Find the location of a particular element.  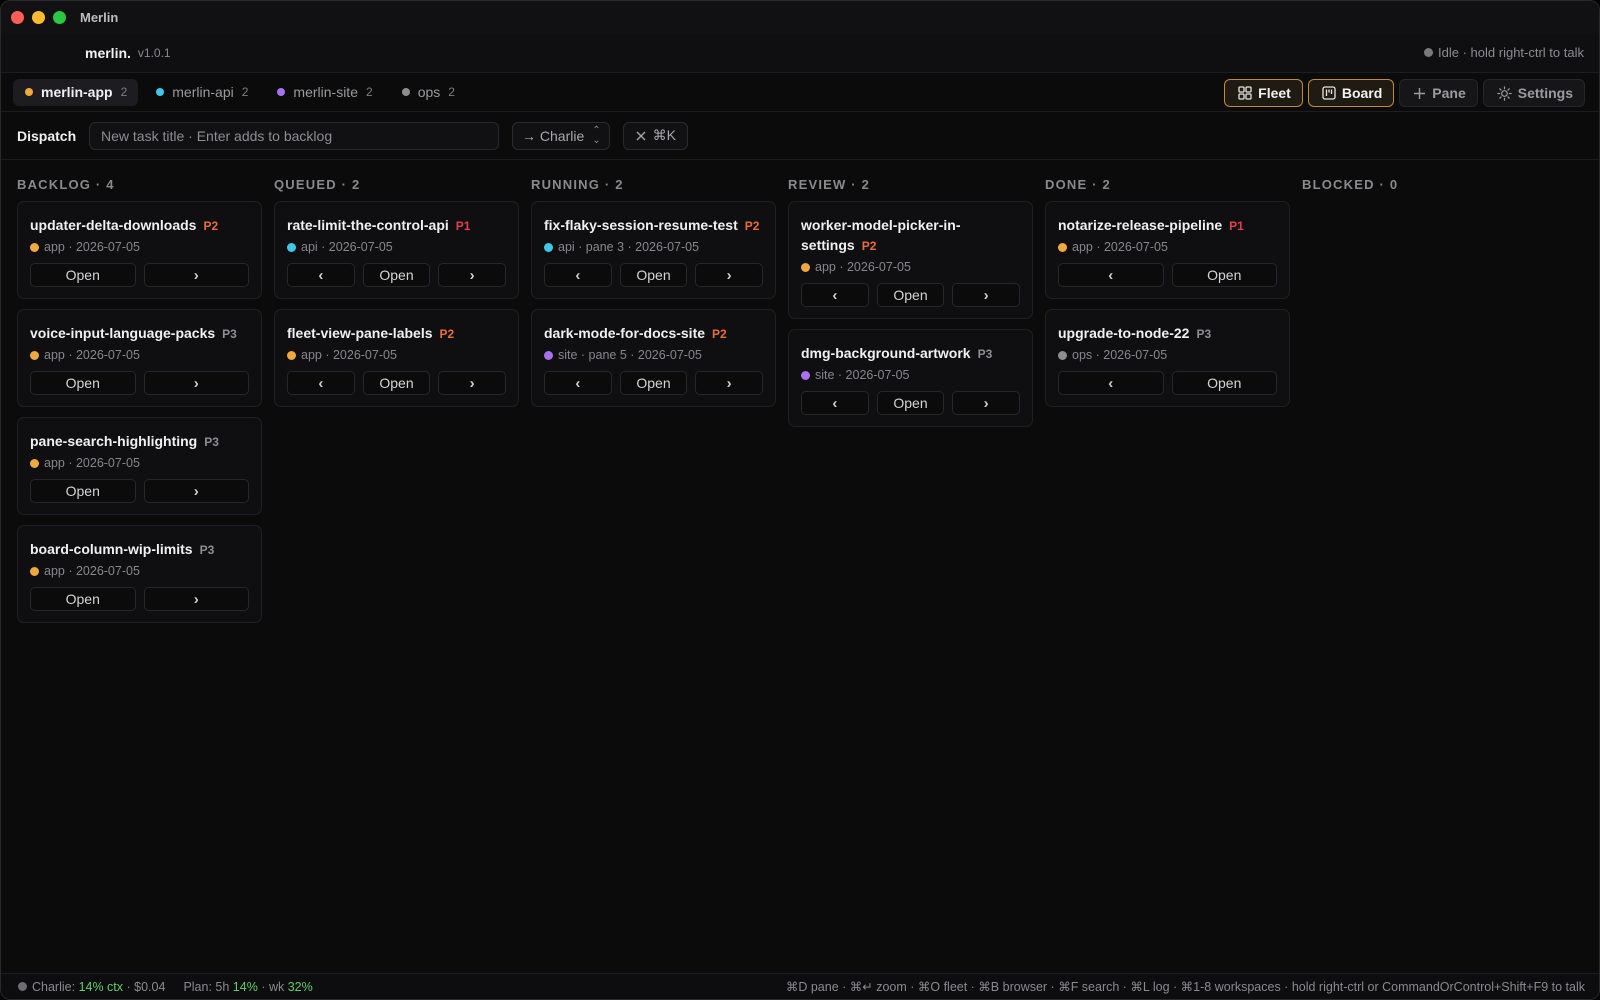

task-meta-text: ops · 2026-07-05 is located at coordinates (1120, 355).